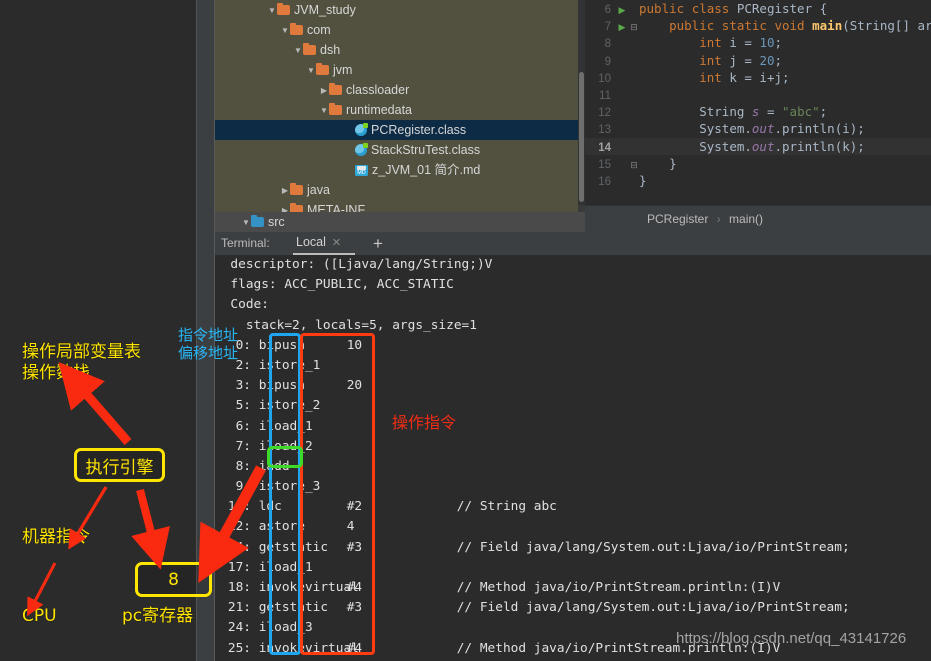 Image resolution: width=931 pixels, height=661 pixels. I want to click on breadcrumb: PCRegister › main(), so click(758, 218).